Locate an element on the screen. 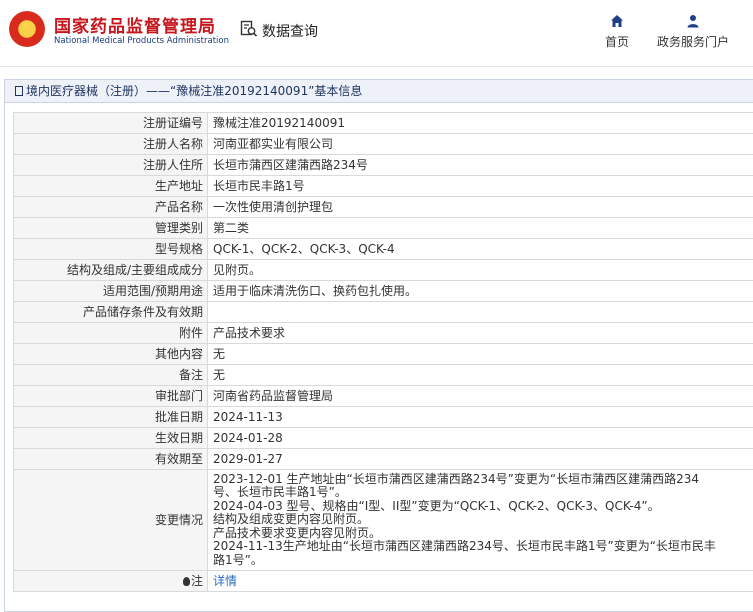 The height and width of the screenshot is (612, 753). row-label: 结构及组成/主要组成成分 is located at coordinates (110, 270).